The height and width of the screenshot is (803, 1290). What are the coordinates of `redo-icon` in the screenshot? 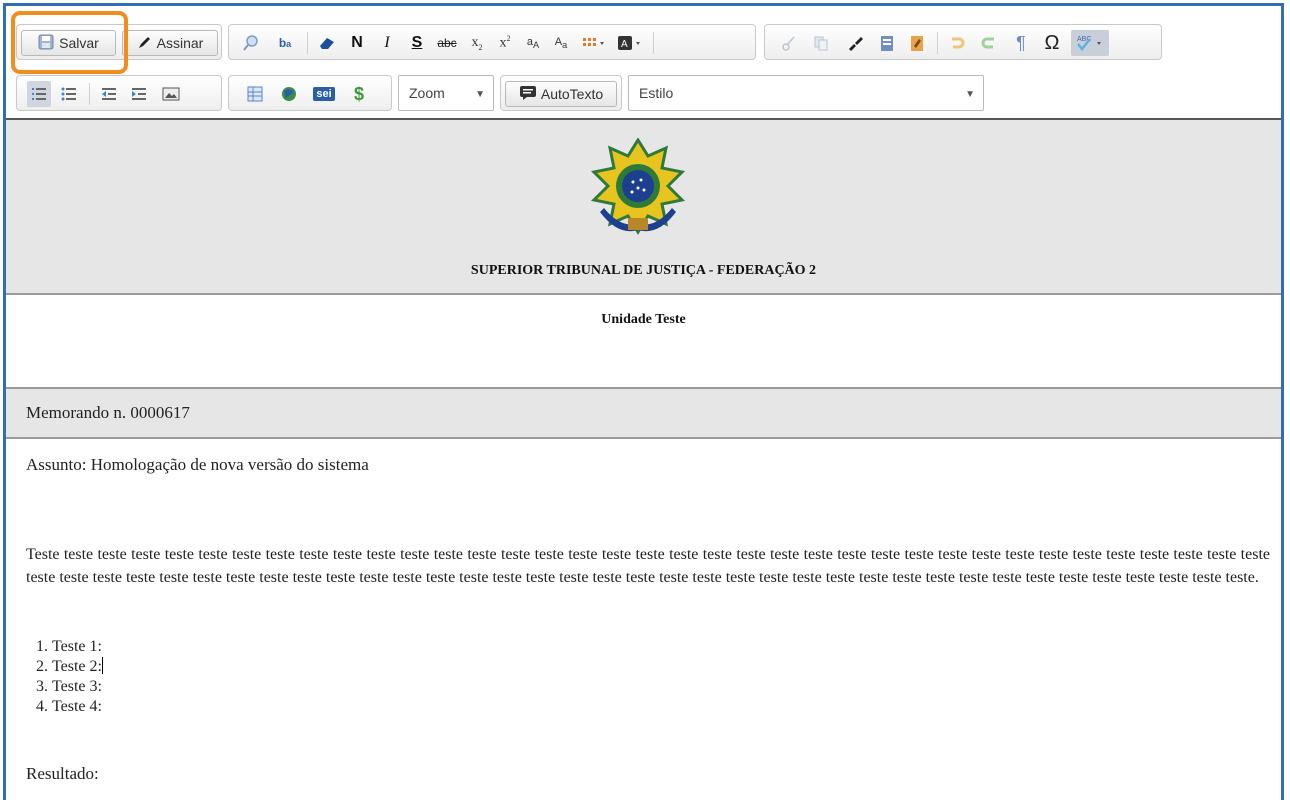 It's located at (989, 43).